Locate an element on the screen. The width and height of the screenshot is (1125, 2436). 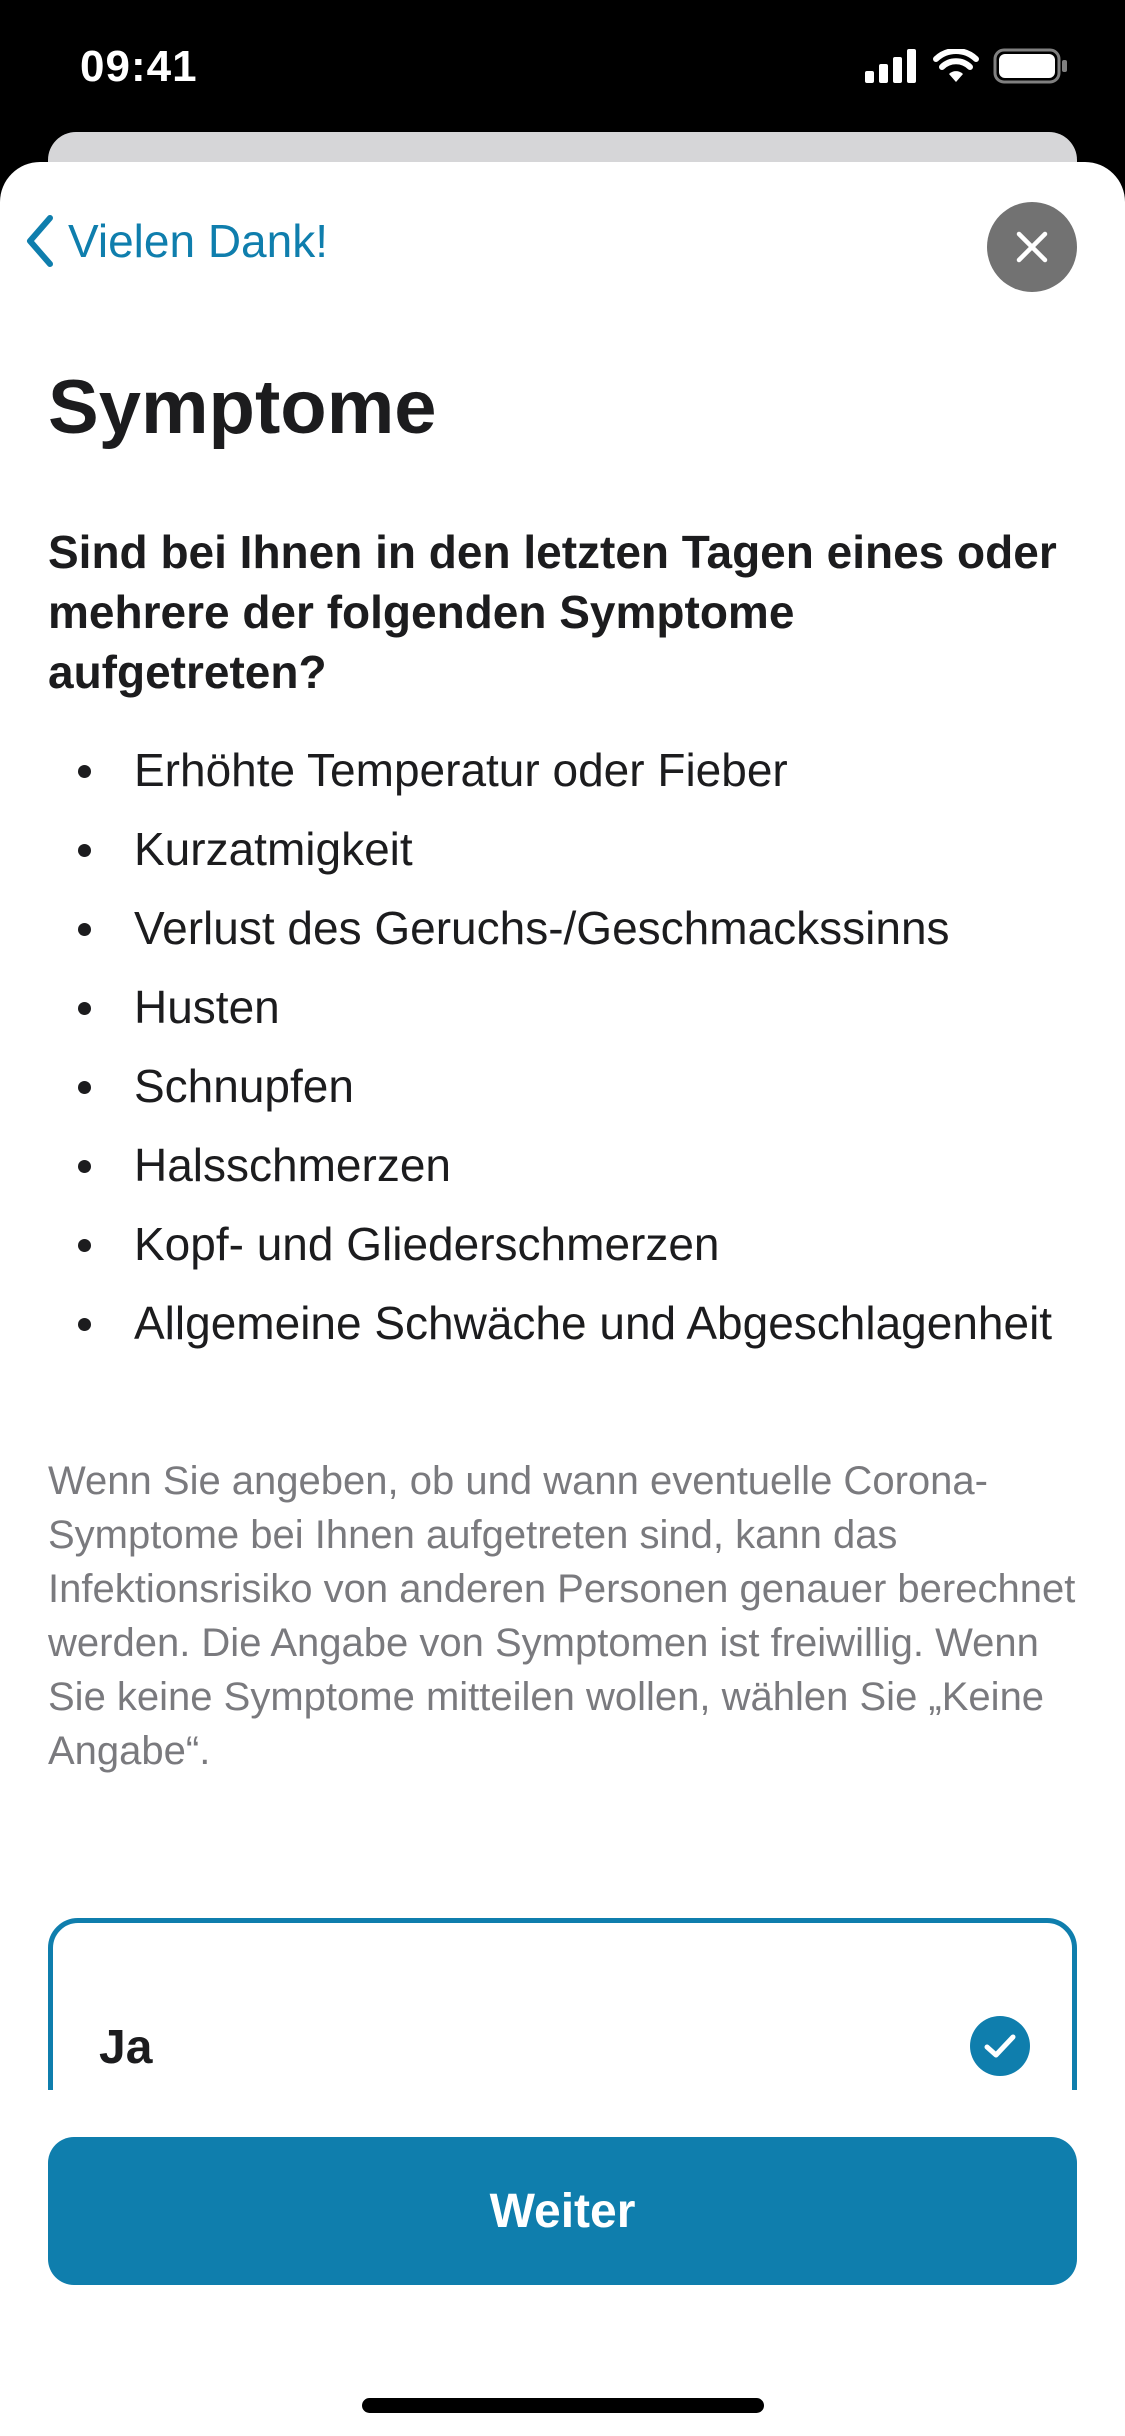
status-bar: 09:41 is located at coordinates (562, 66).